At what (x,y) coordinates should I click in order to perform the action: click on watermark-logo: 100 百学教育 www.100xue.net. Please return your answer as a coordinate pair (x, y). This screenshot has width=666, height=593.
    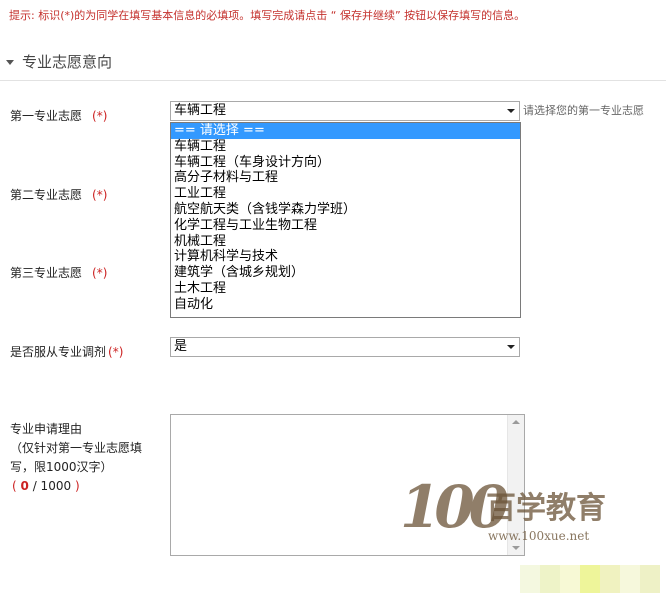
    Looking at the image, I should click on (503, 513).